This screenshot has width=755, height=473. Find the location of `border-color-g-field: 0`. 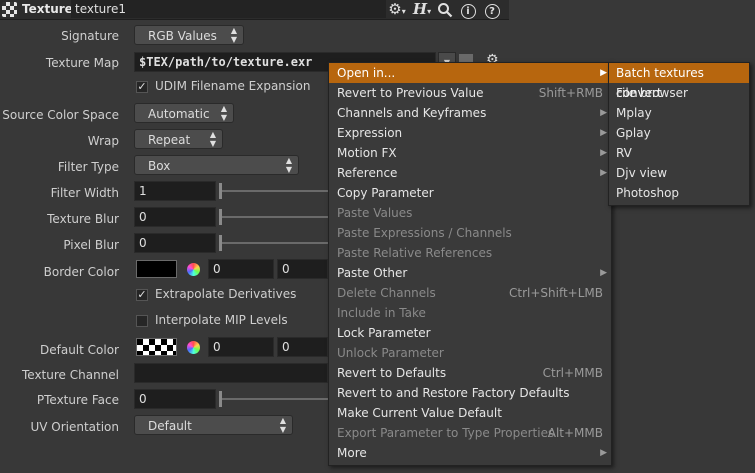

border-color-g-field: 0 is located at coordinates (302, 269).